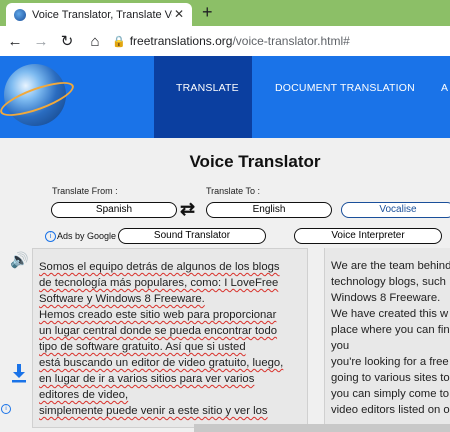 The width and height of the screenshot is (450, 432). What do you see at coordinates (255, 161) in the screenshot?
I see `page-title: Voice Translator` at bounding box center [255, 161].